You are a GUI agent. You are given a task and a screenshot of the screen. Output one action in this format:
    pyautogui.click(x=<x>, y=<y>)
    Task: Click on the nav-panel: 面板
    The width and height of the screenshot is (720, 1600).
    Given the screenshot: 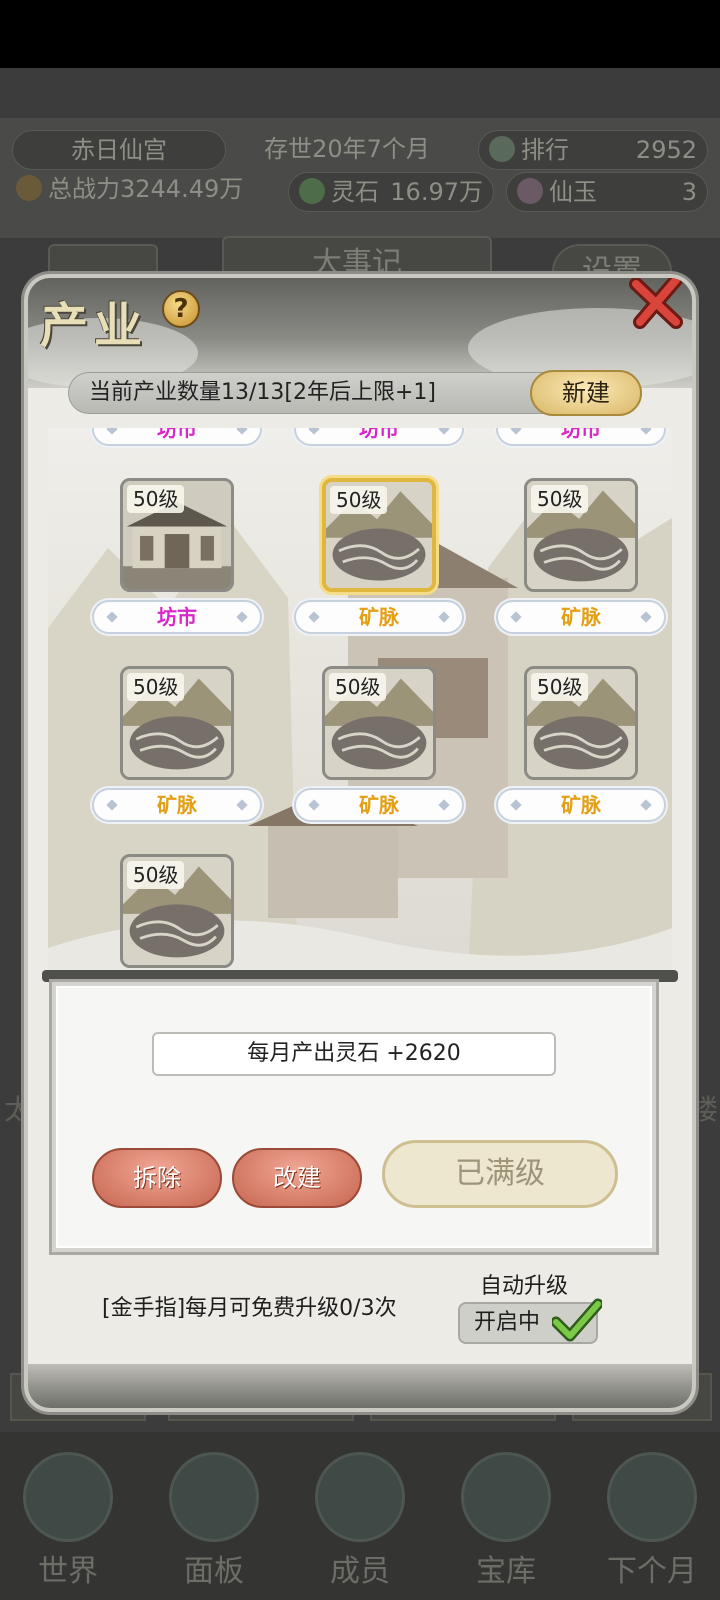 What is the action you would take?
    pyautogui.click(x=214, y=1521)
    